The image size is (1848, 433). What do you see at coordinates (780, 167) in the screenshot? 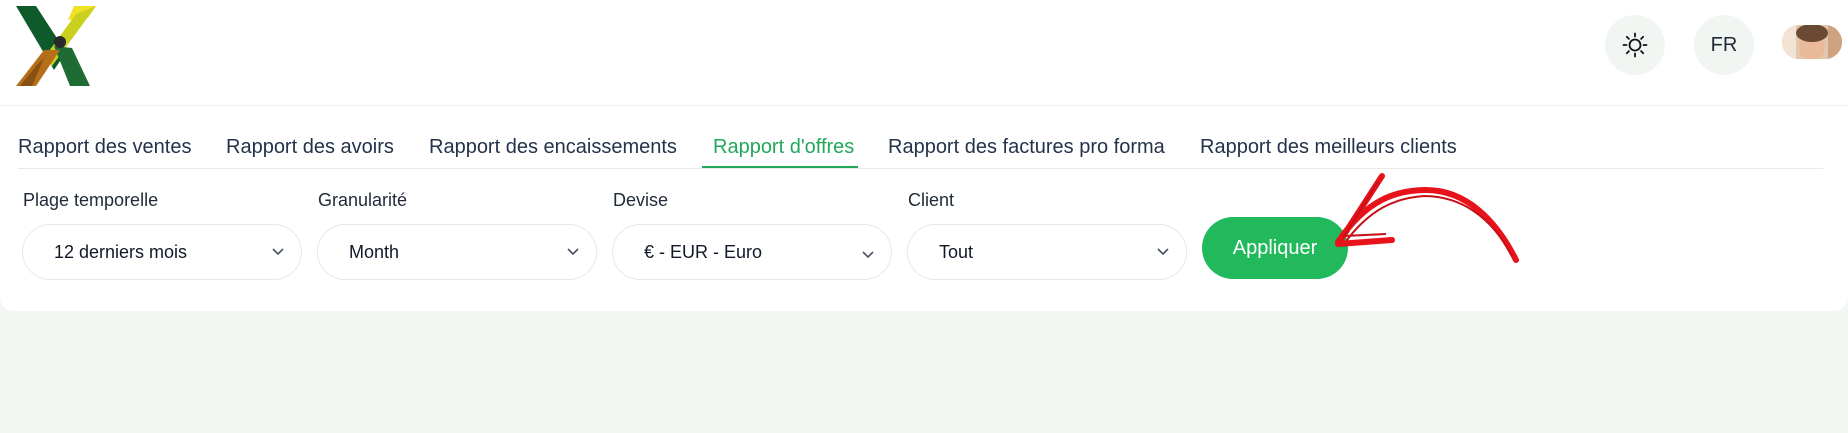
I see `active-tab-indicator` at bounding box center [780, 167].